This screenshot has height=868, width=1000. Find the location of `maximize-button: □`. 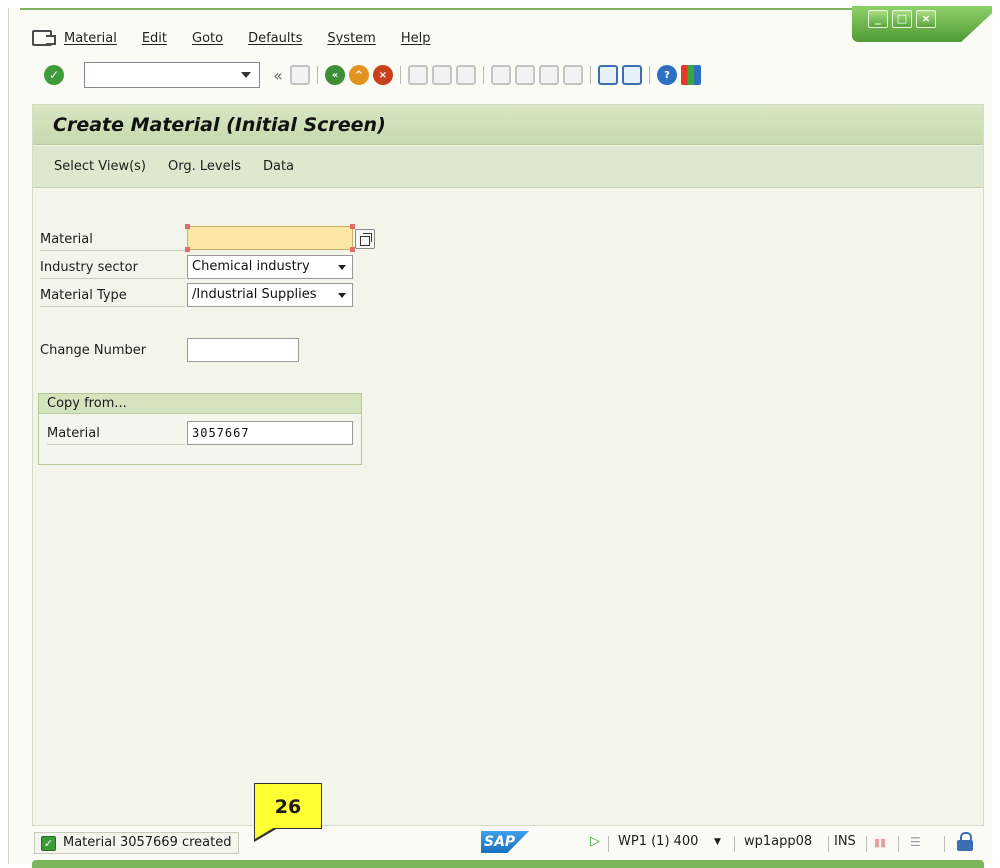

maximize-button: □ is located at coordinates (902, 19).